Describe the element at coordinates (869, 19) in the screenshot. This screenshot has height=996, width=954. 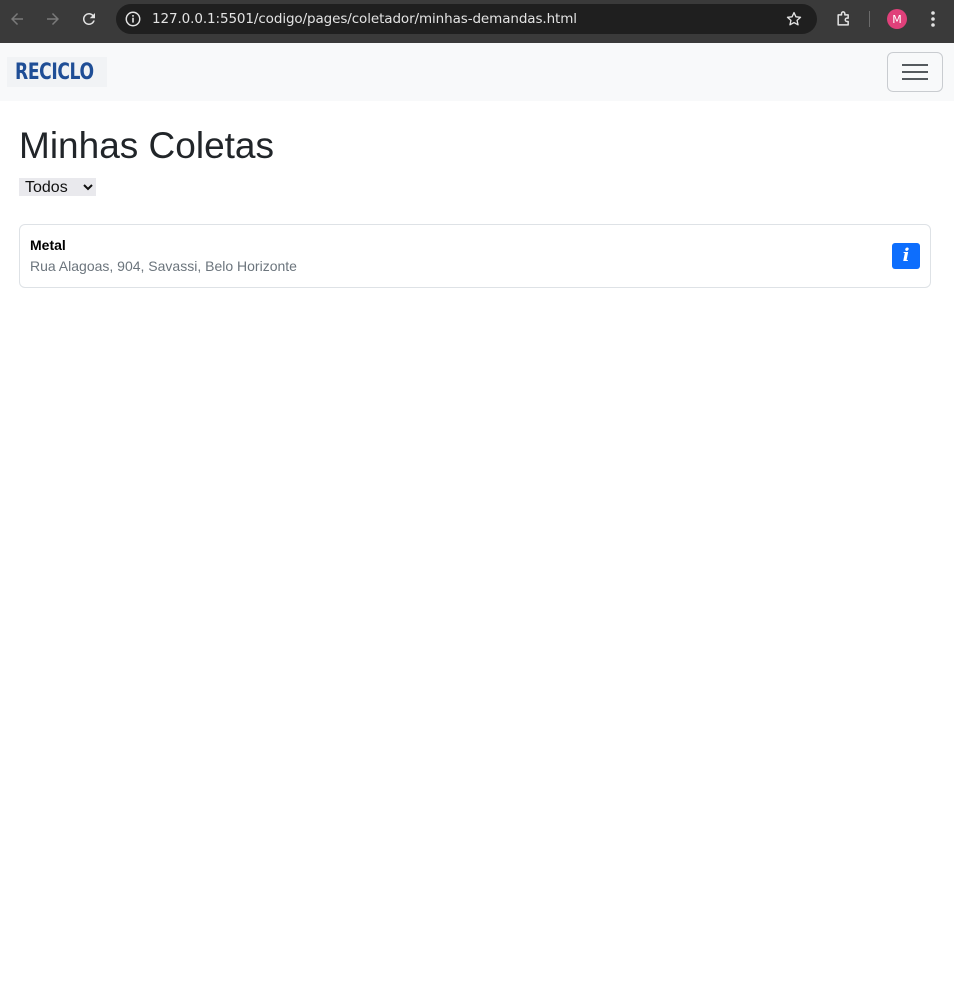
I see `toolbar-divider` at that location.